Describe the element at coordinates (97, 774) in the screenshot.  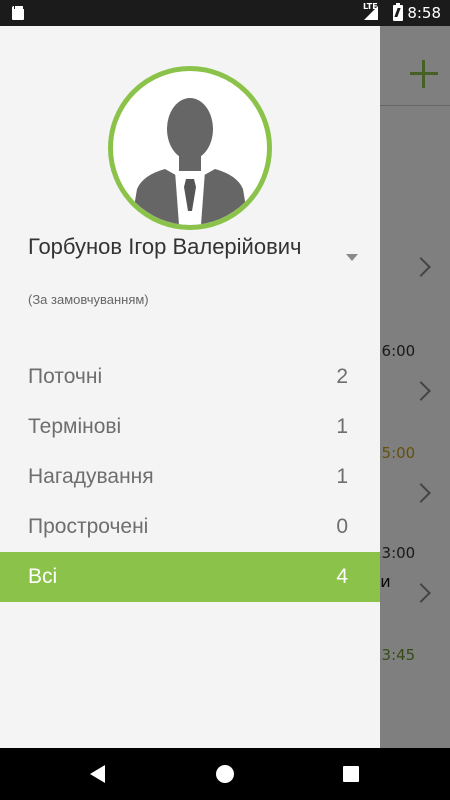
I see `back-icon` at that location.